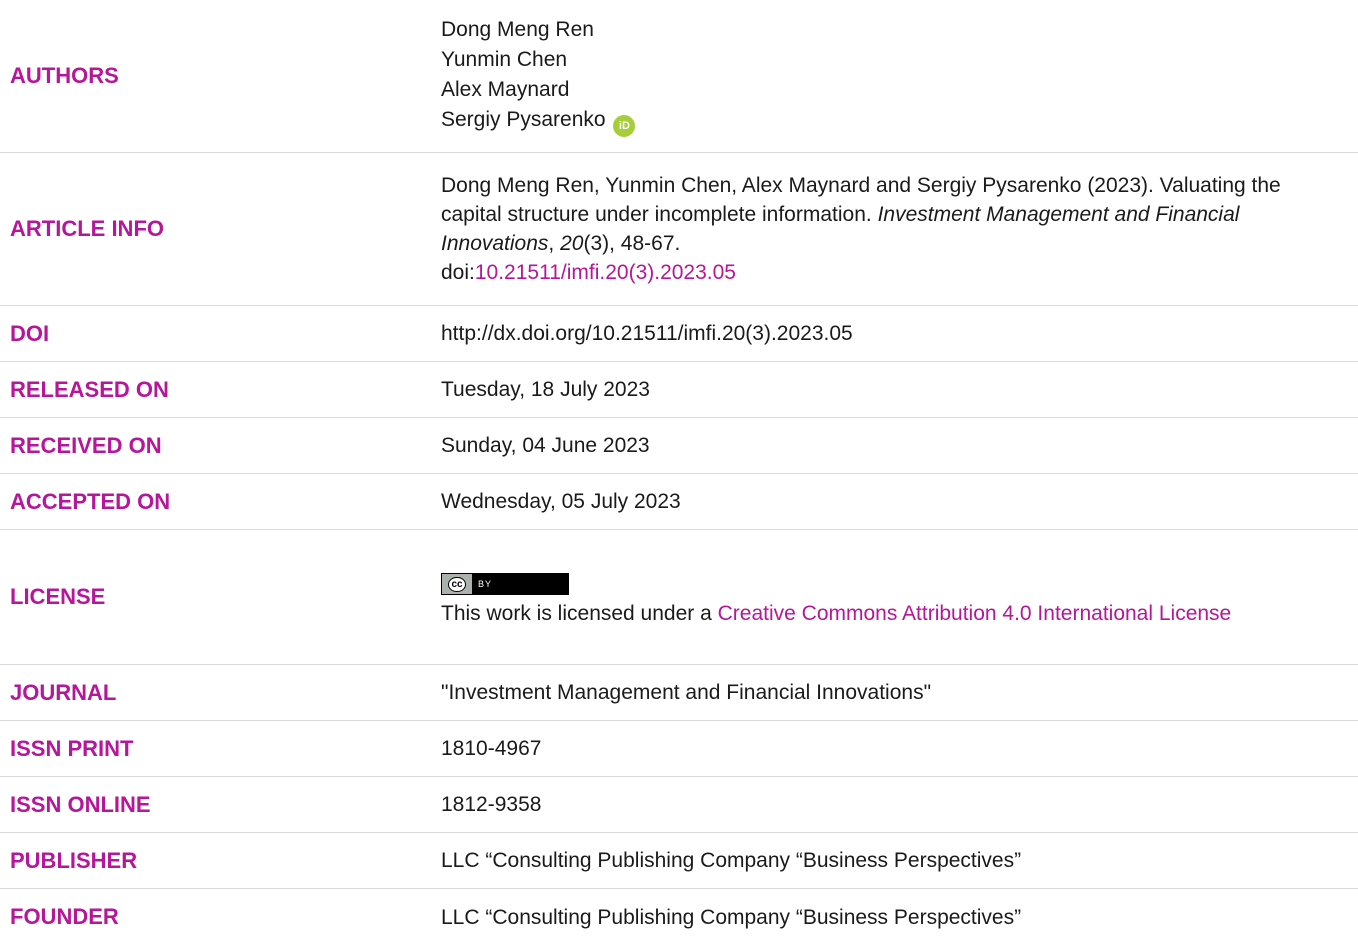 The width and height of the screenshot is (1358, 945). What do you see at coordinates (579, 614) in the screenshot?
I see `license-text-prefix: This work is licensed under a` at bounding box center [579, 614].